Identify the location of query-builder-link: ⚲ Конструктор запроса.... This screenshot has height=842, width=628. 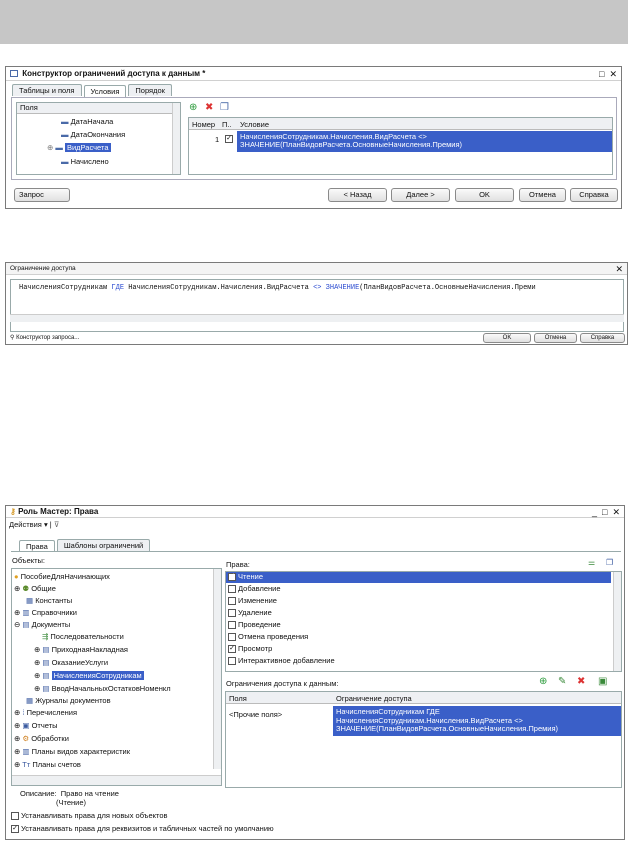
(44, 337).